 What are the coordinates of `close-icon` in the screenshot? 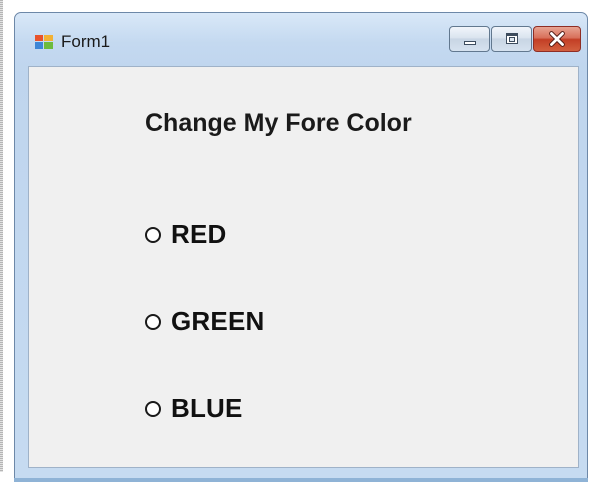 It's located at (557, 39).